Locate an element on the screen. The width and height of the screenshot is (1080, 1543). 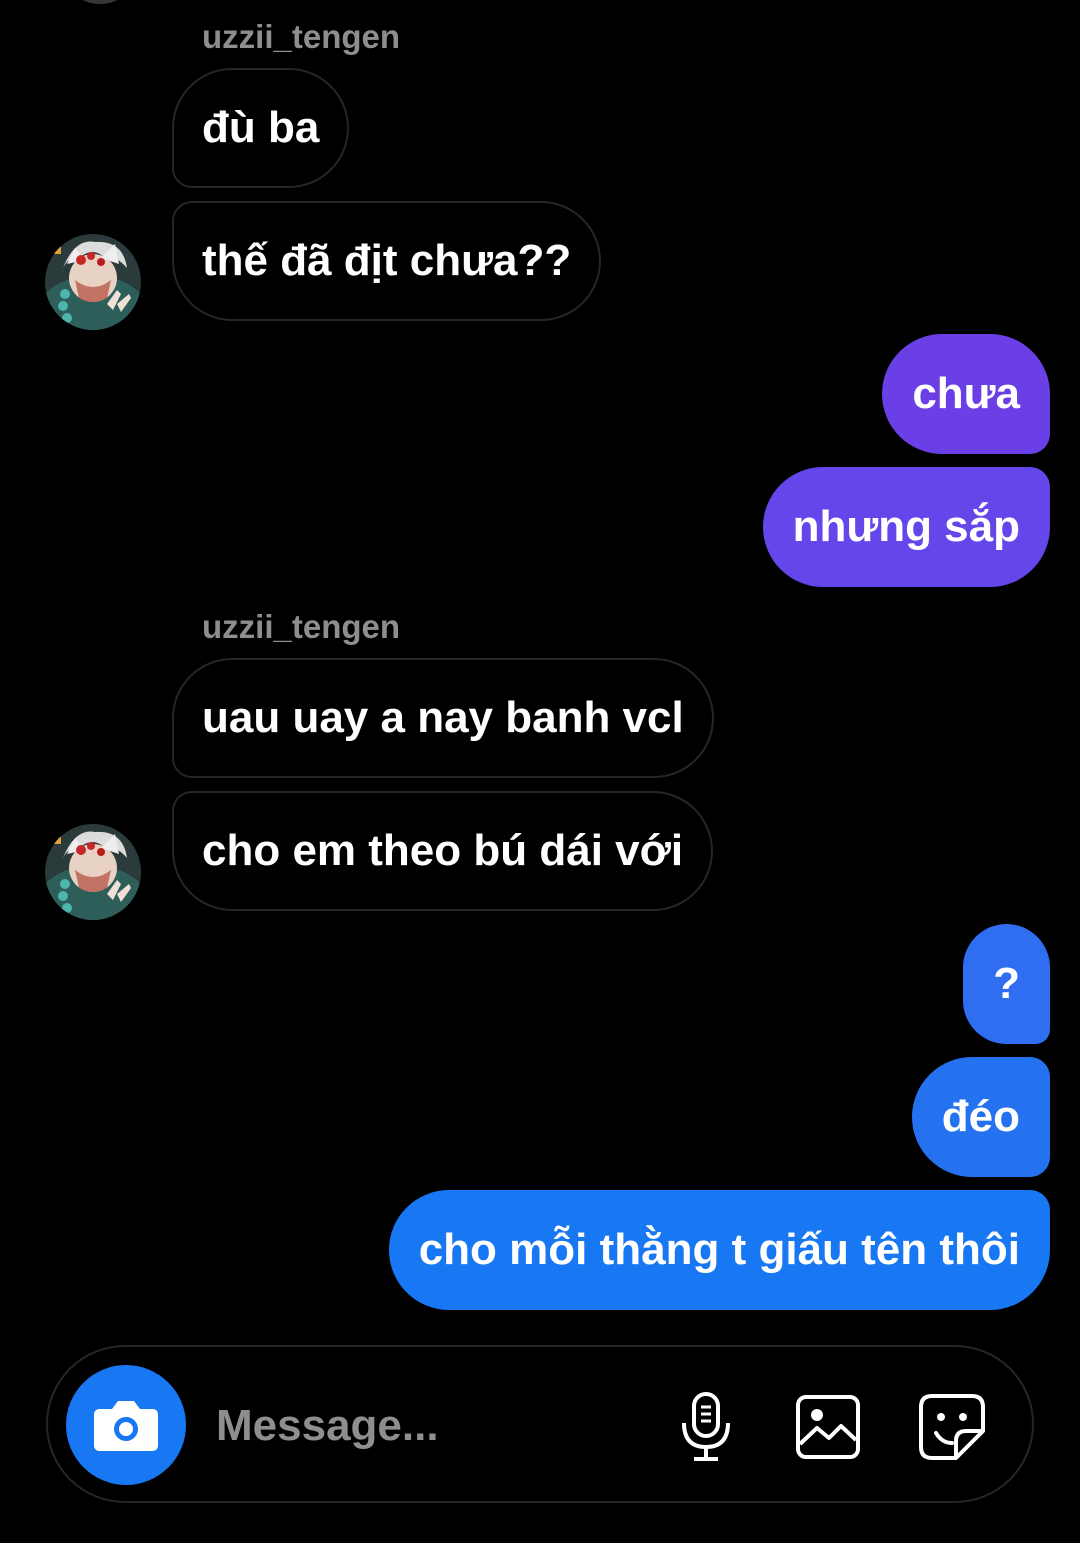
previous-avatar is located at coordinates (100, 2).